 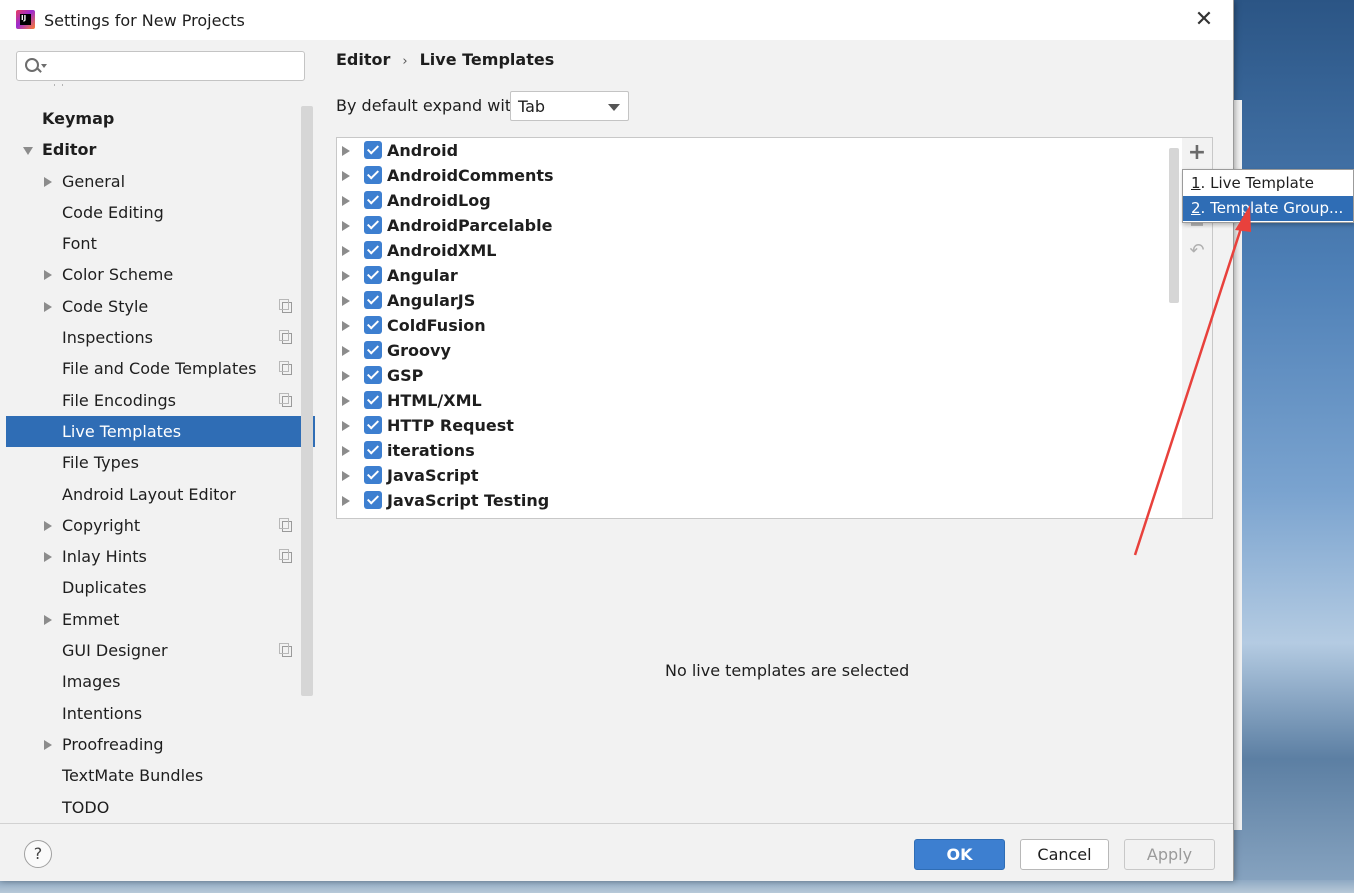 What do you see at coordinates (160, 775) in the screenshot?
I see `sidebar-item-textmate-bundles: TextMate Bundles` at bounding box center [160, 775].